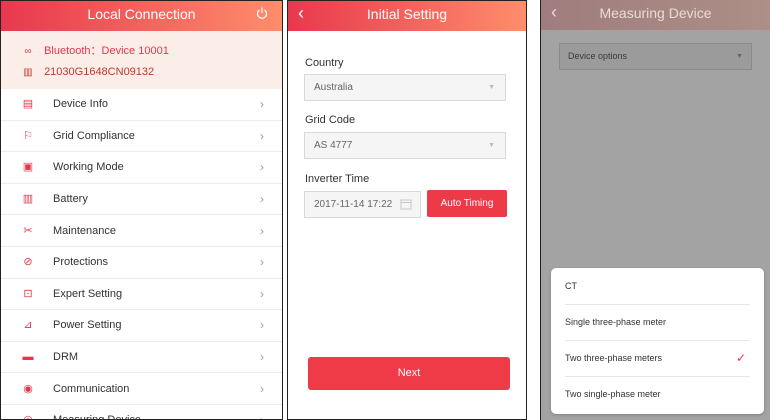 This screenshot has width=770, height=420. What do you see at coordinates (141, 263) in the screenshot?
I see `menu-item: ⊘ Protections ›` at bounding box center [141, 263].